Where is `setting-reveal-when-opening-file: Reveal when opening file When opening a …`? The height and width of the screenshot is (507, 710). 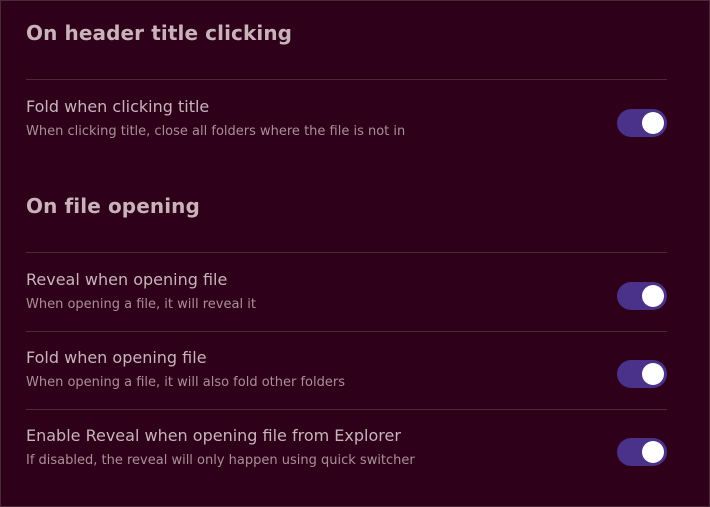
setting-reveal-when-opening-file: Reveal when opening file When opening a … is located at coordinates (346, 302).